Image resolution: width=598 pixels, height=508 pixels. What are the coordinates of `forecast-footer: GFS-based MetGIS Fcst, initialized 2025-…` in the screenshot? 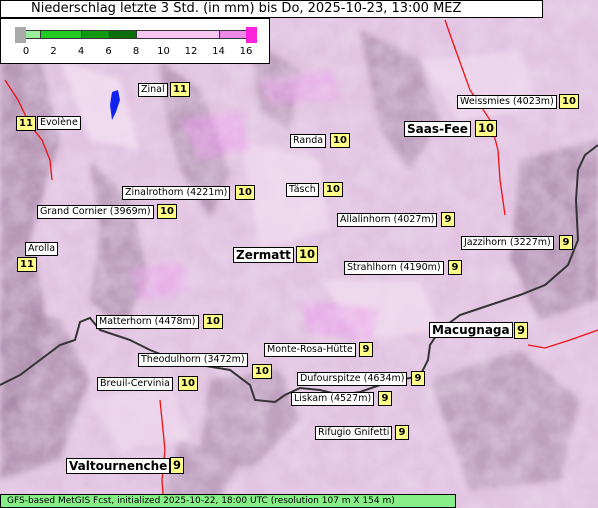 It's located at (228, 501).